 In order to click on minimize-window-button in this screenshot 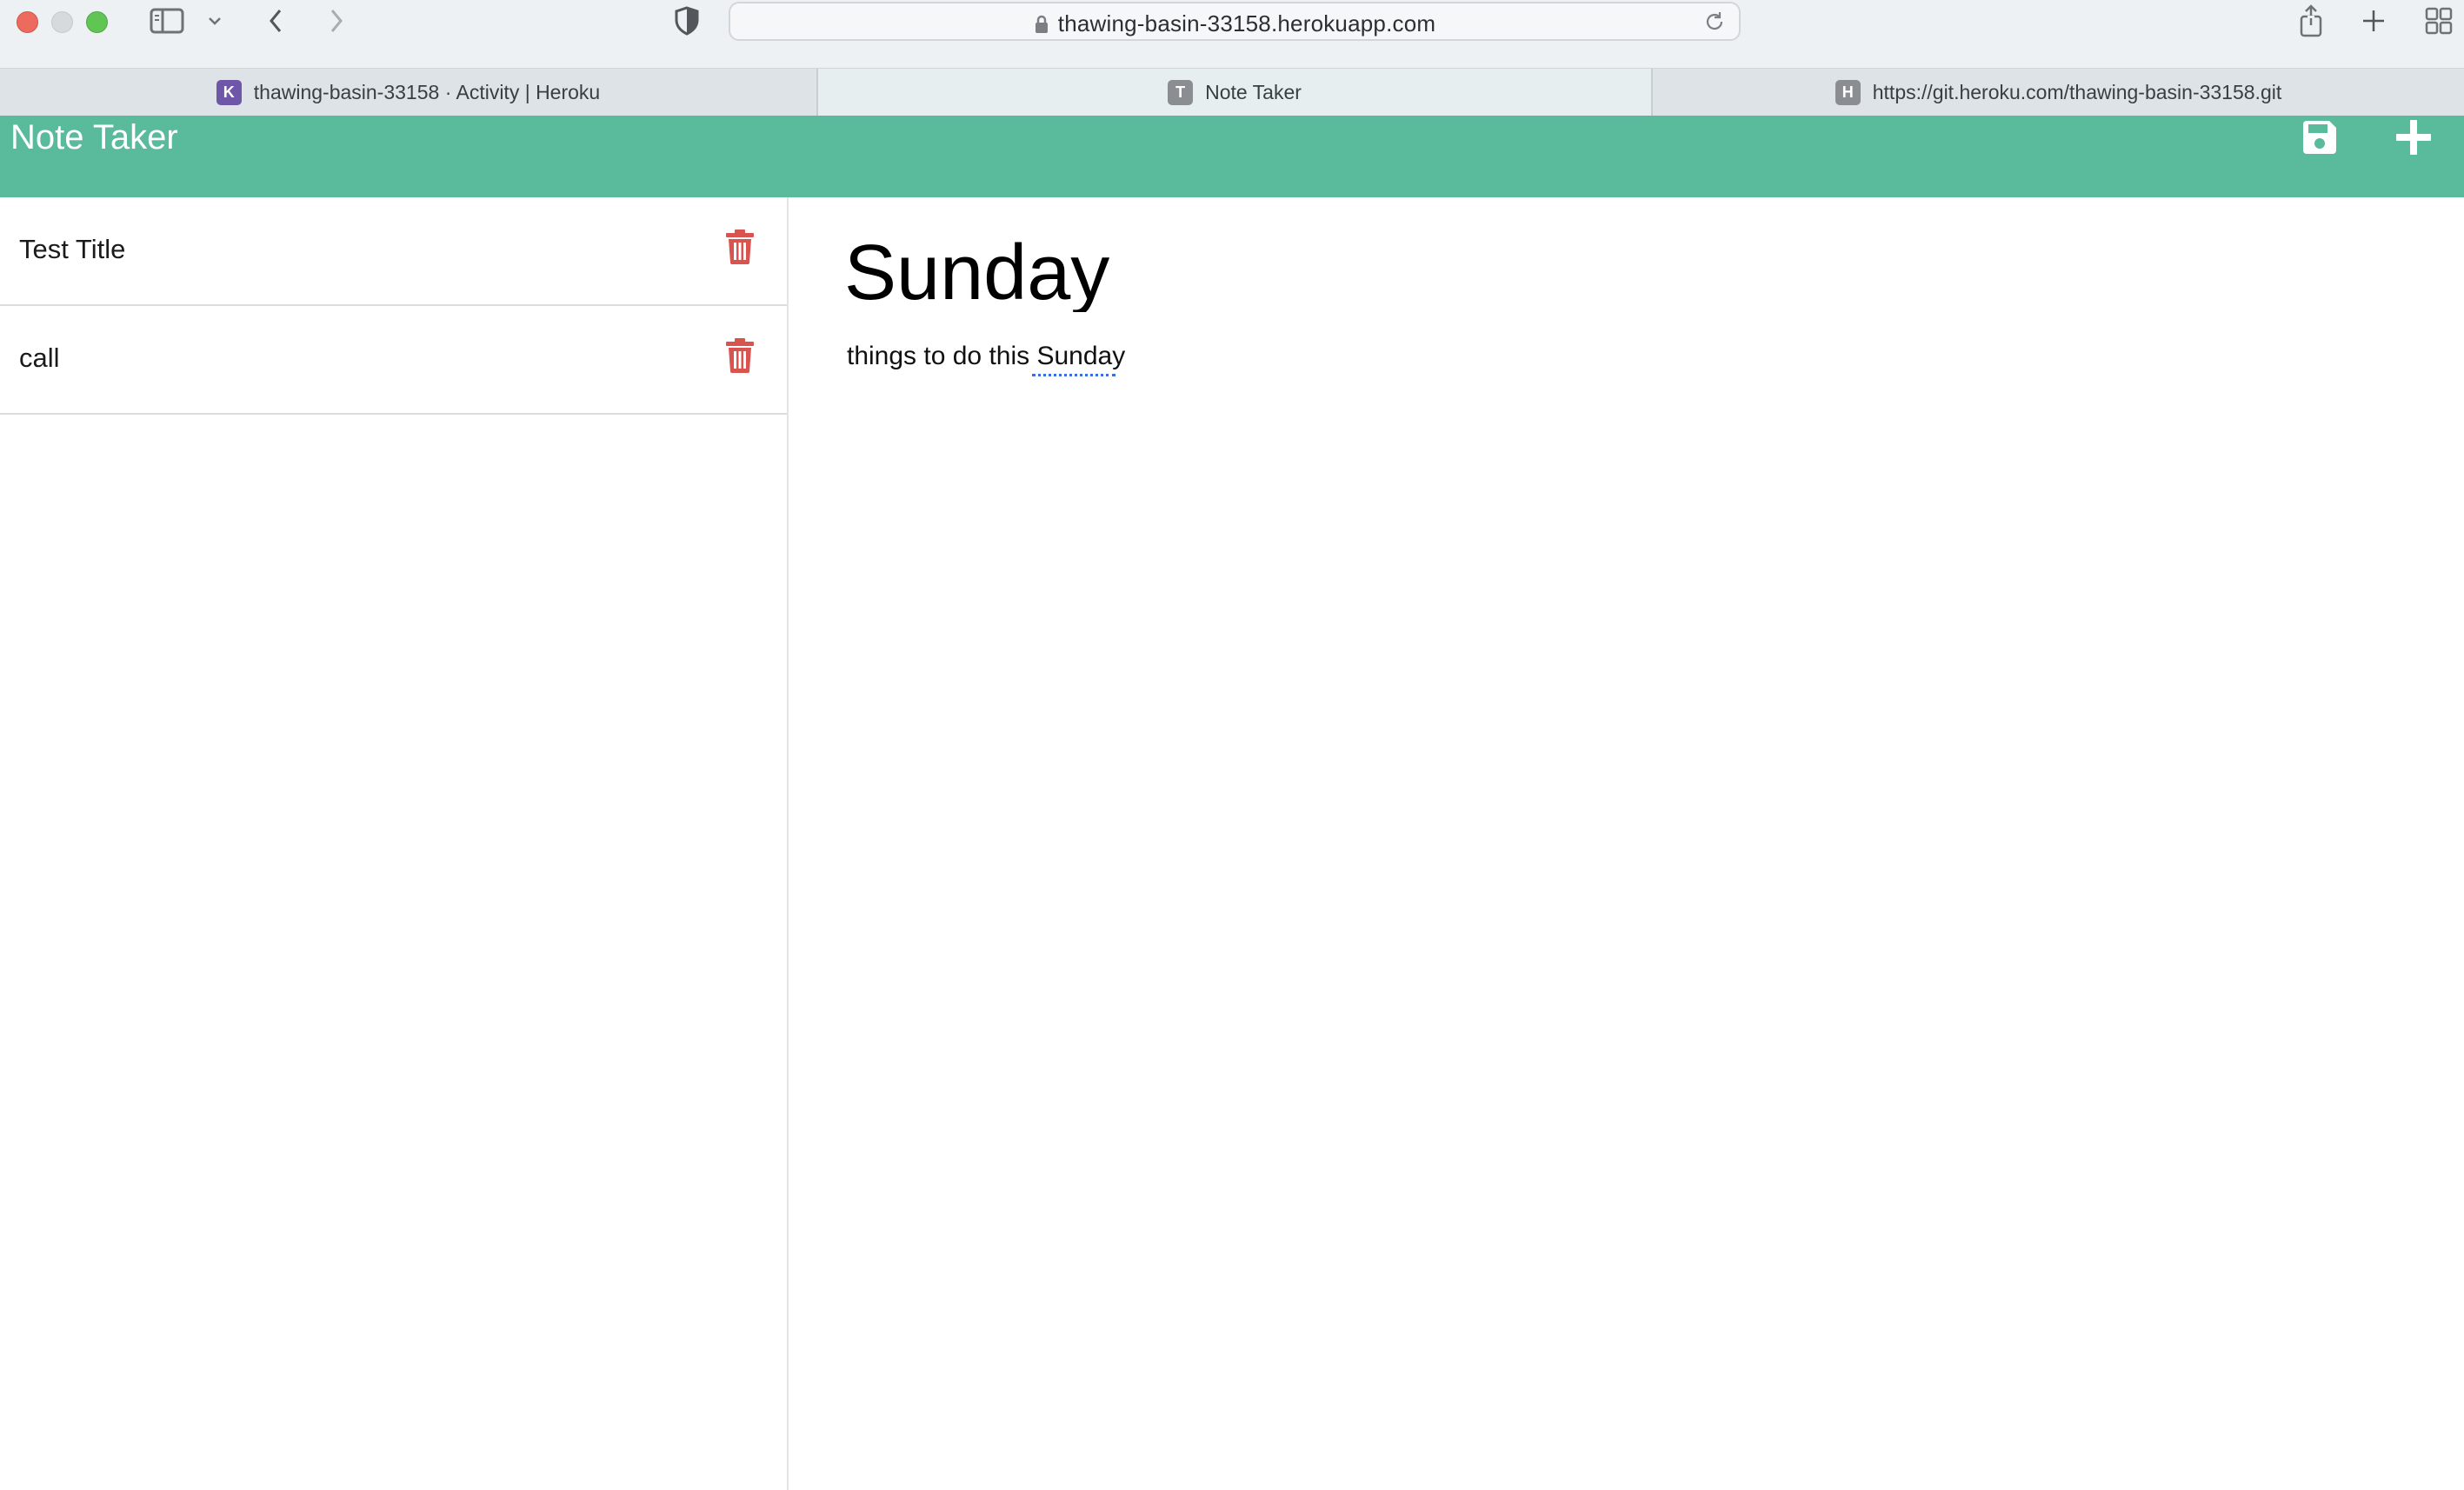, I will do `click(62, 22)`.